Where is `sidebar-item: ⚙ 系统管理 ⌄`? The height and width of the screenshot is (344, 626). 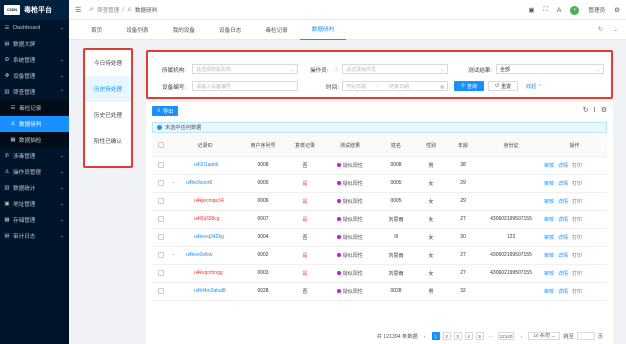 sidebar-item: ⚙ 系统管理 ⌄ is located at coordinates (34, 60).